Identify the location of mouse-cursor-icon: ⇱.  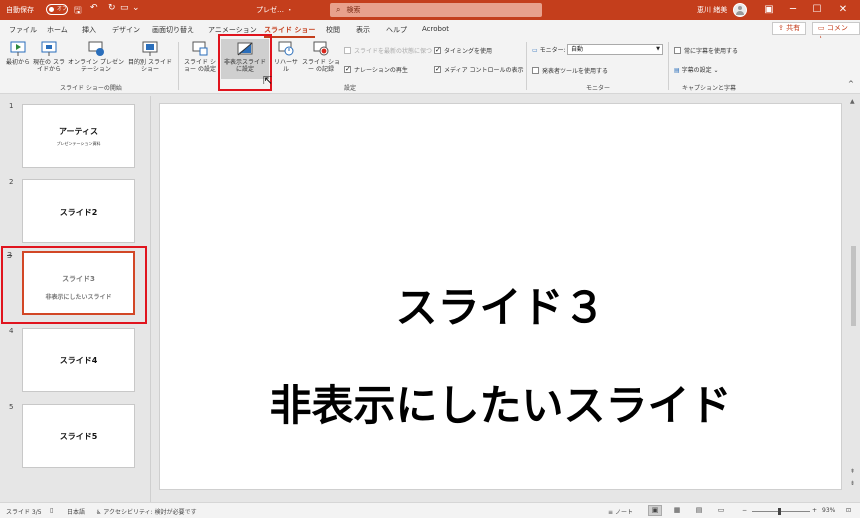
(268, 80).